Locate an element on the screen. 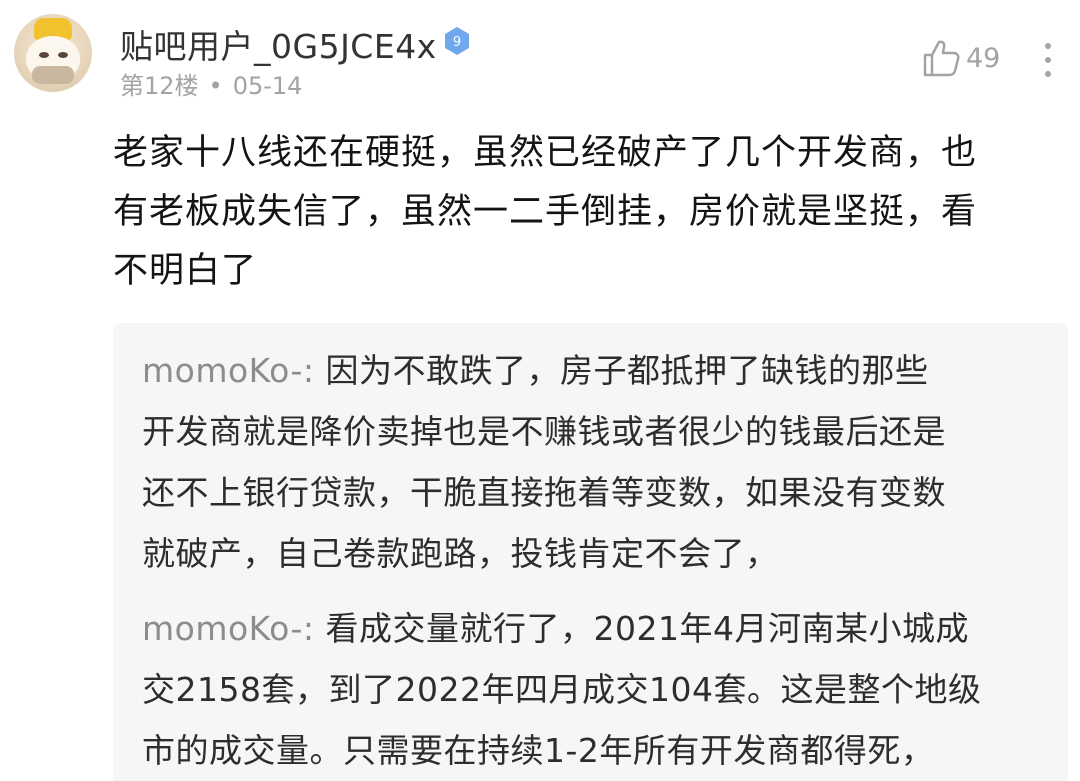  avatar-eye-left is located at coordinates (44, 55).